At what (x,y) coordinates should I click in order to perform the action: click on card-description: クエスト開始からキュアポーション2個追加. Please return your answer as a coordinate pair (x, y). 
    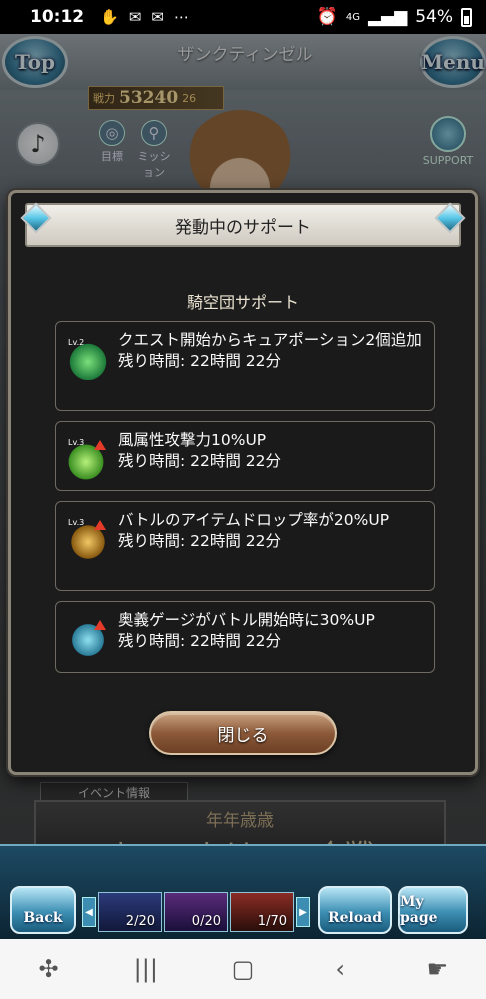
    Looking at the image, I should click on (270, 340).